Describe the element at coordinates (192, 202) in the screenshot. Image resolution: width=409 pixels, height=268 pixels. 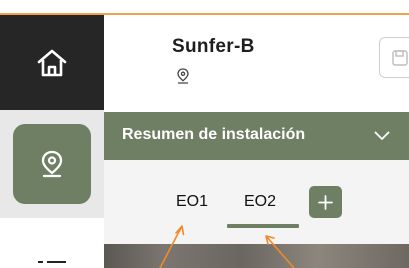
I see `tab-eo1: EO1` at that location.